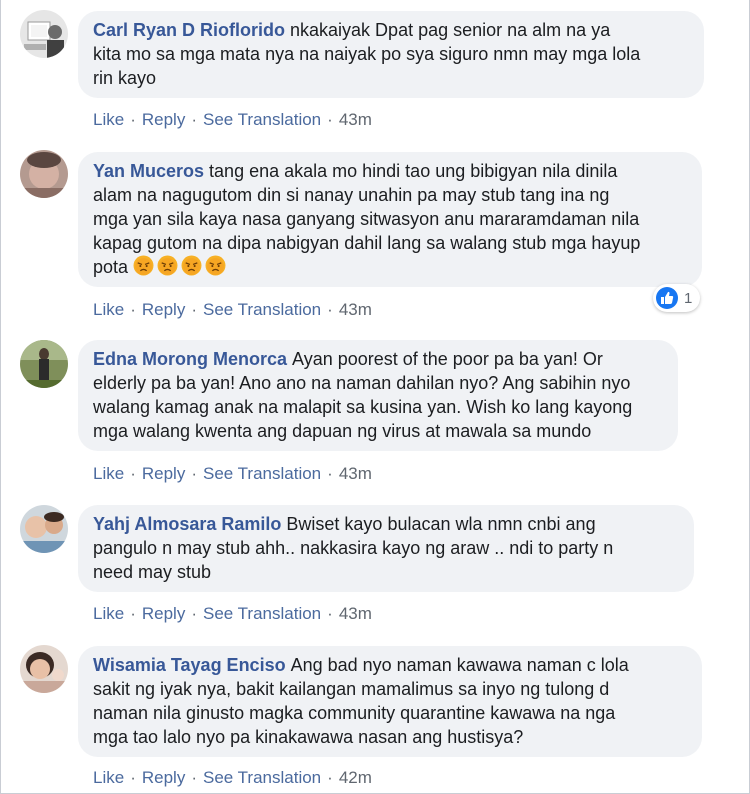  What do you see at coordinates (688, 298) in the screenshot?
I see `reaction-count: 1` at bounding box center [688, 298].